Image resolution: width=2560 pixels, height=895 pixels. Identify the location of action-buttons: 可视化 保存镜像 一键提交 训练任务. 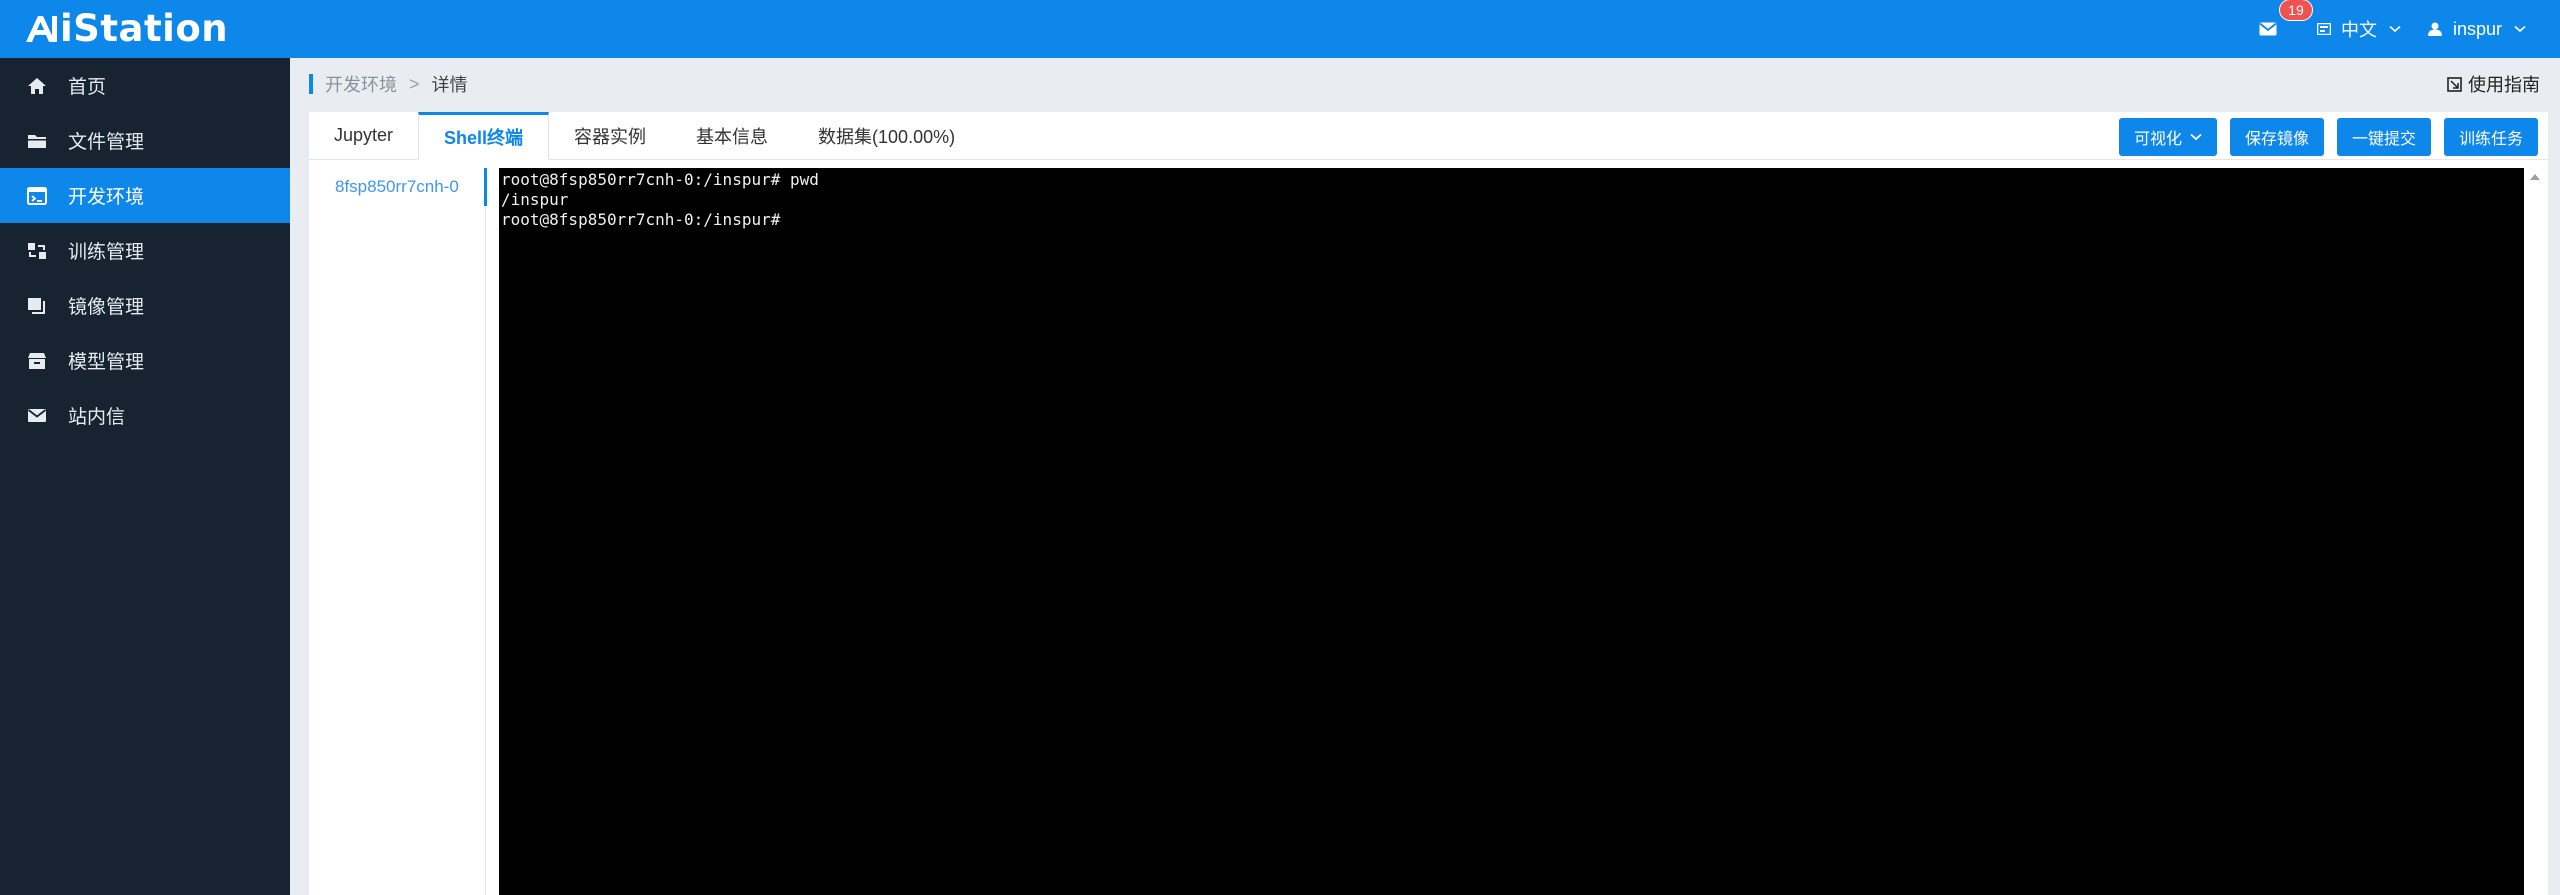
(2328, 137).